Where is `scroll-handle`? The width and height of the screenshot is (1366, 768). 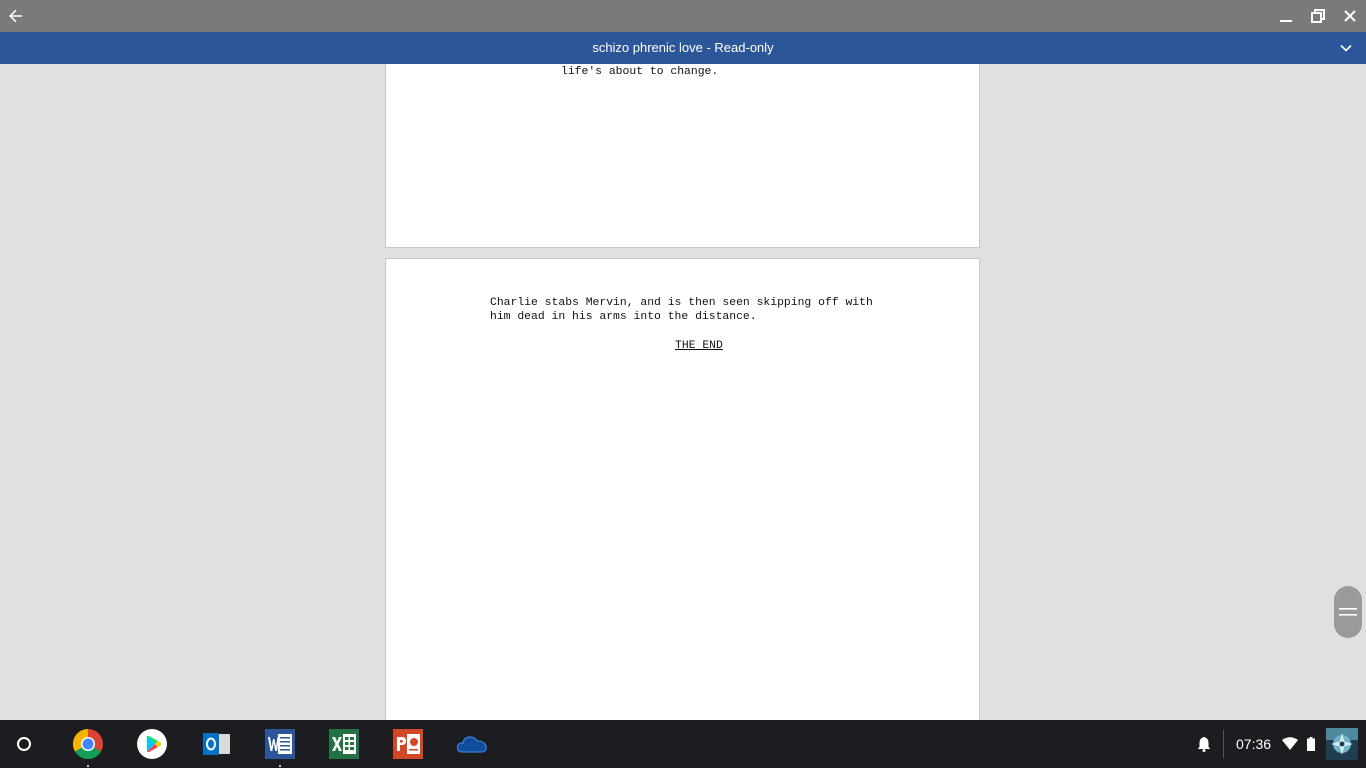
scroll-handle is located at coordinates (1348, 612).